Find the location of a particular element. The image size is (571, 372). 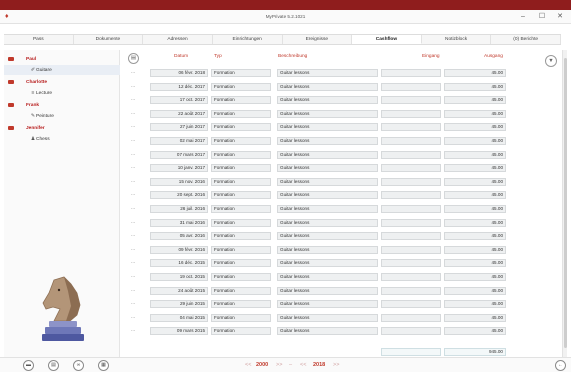

column-header-eingang: Eingang is located at coordinates (431, 56).